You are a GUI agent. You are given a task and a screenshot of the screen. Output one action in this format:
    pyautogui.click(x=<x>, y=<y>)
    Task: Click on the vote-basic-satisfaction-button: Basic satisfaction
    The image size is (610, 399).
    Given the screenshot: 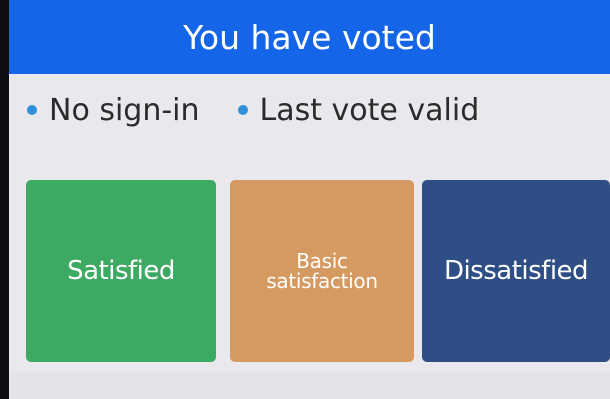 What is the action you would take?
    pyautogui.click(x=322, y=271)
    